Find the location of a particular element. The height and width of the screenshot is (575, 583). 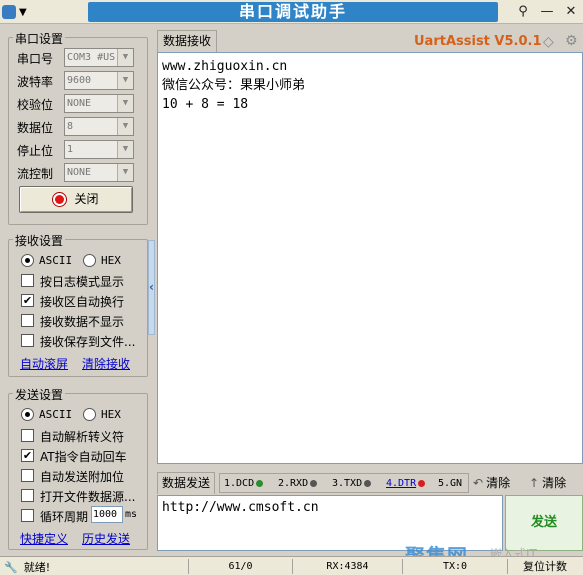

send-button: 发送 is located at coordinates (544, 523).